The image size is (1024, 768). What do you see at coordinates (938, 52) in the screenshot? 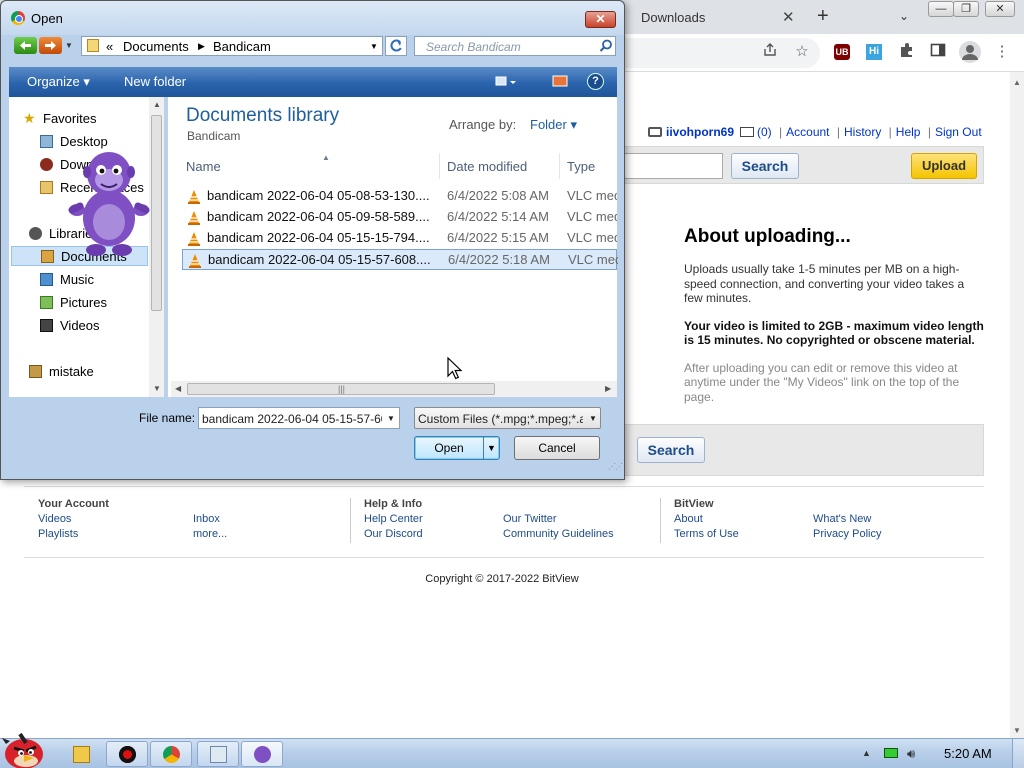
I see `side-panel-icon` at bounding box center [938, 52].